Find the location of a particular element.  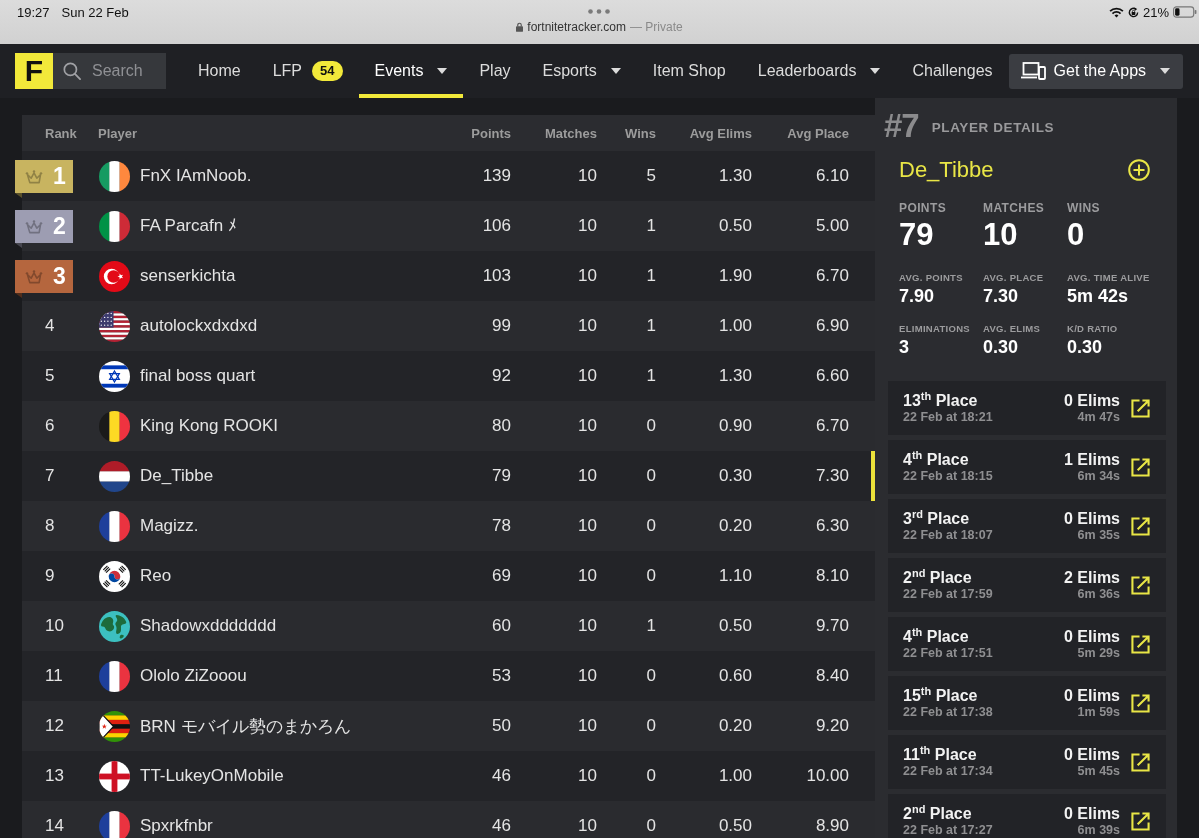

table-cell-text: 99 is located at coordinates (501, 326).